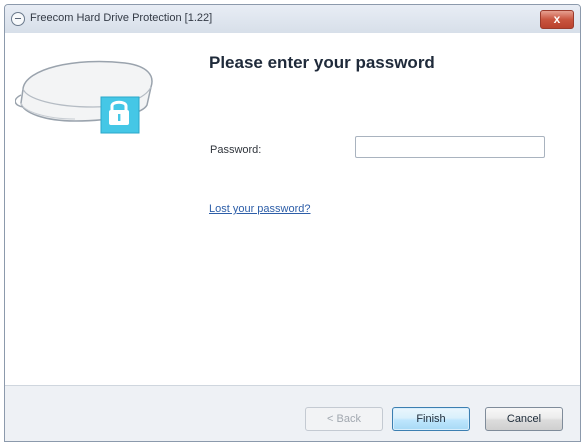 The image size is (587, 448). I want to click on back-button: < Back, so click(344, 419).